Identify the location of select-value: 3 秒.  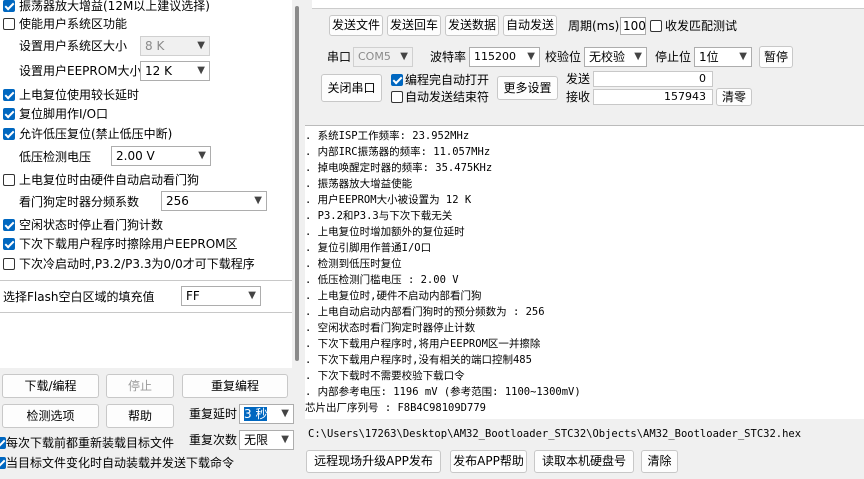
(256, 414).